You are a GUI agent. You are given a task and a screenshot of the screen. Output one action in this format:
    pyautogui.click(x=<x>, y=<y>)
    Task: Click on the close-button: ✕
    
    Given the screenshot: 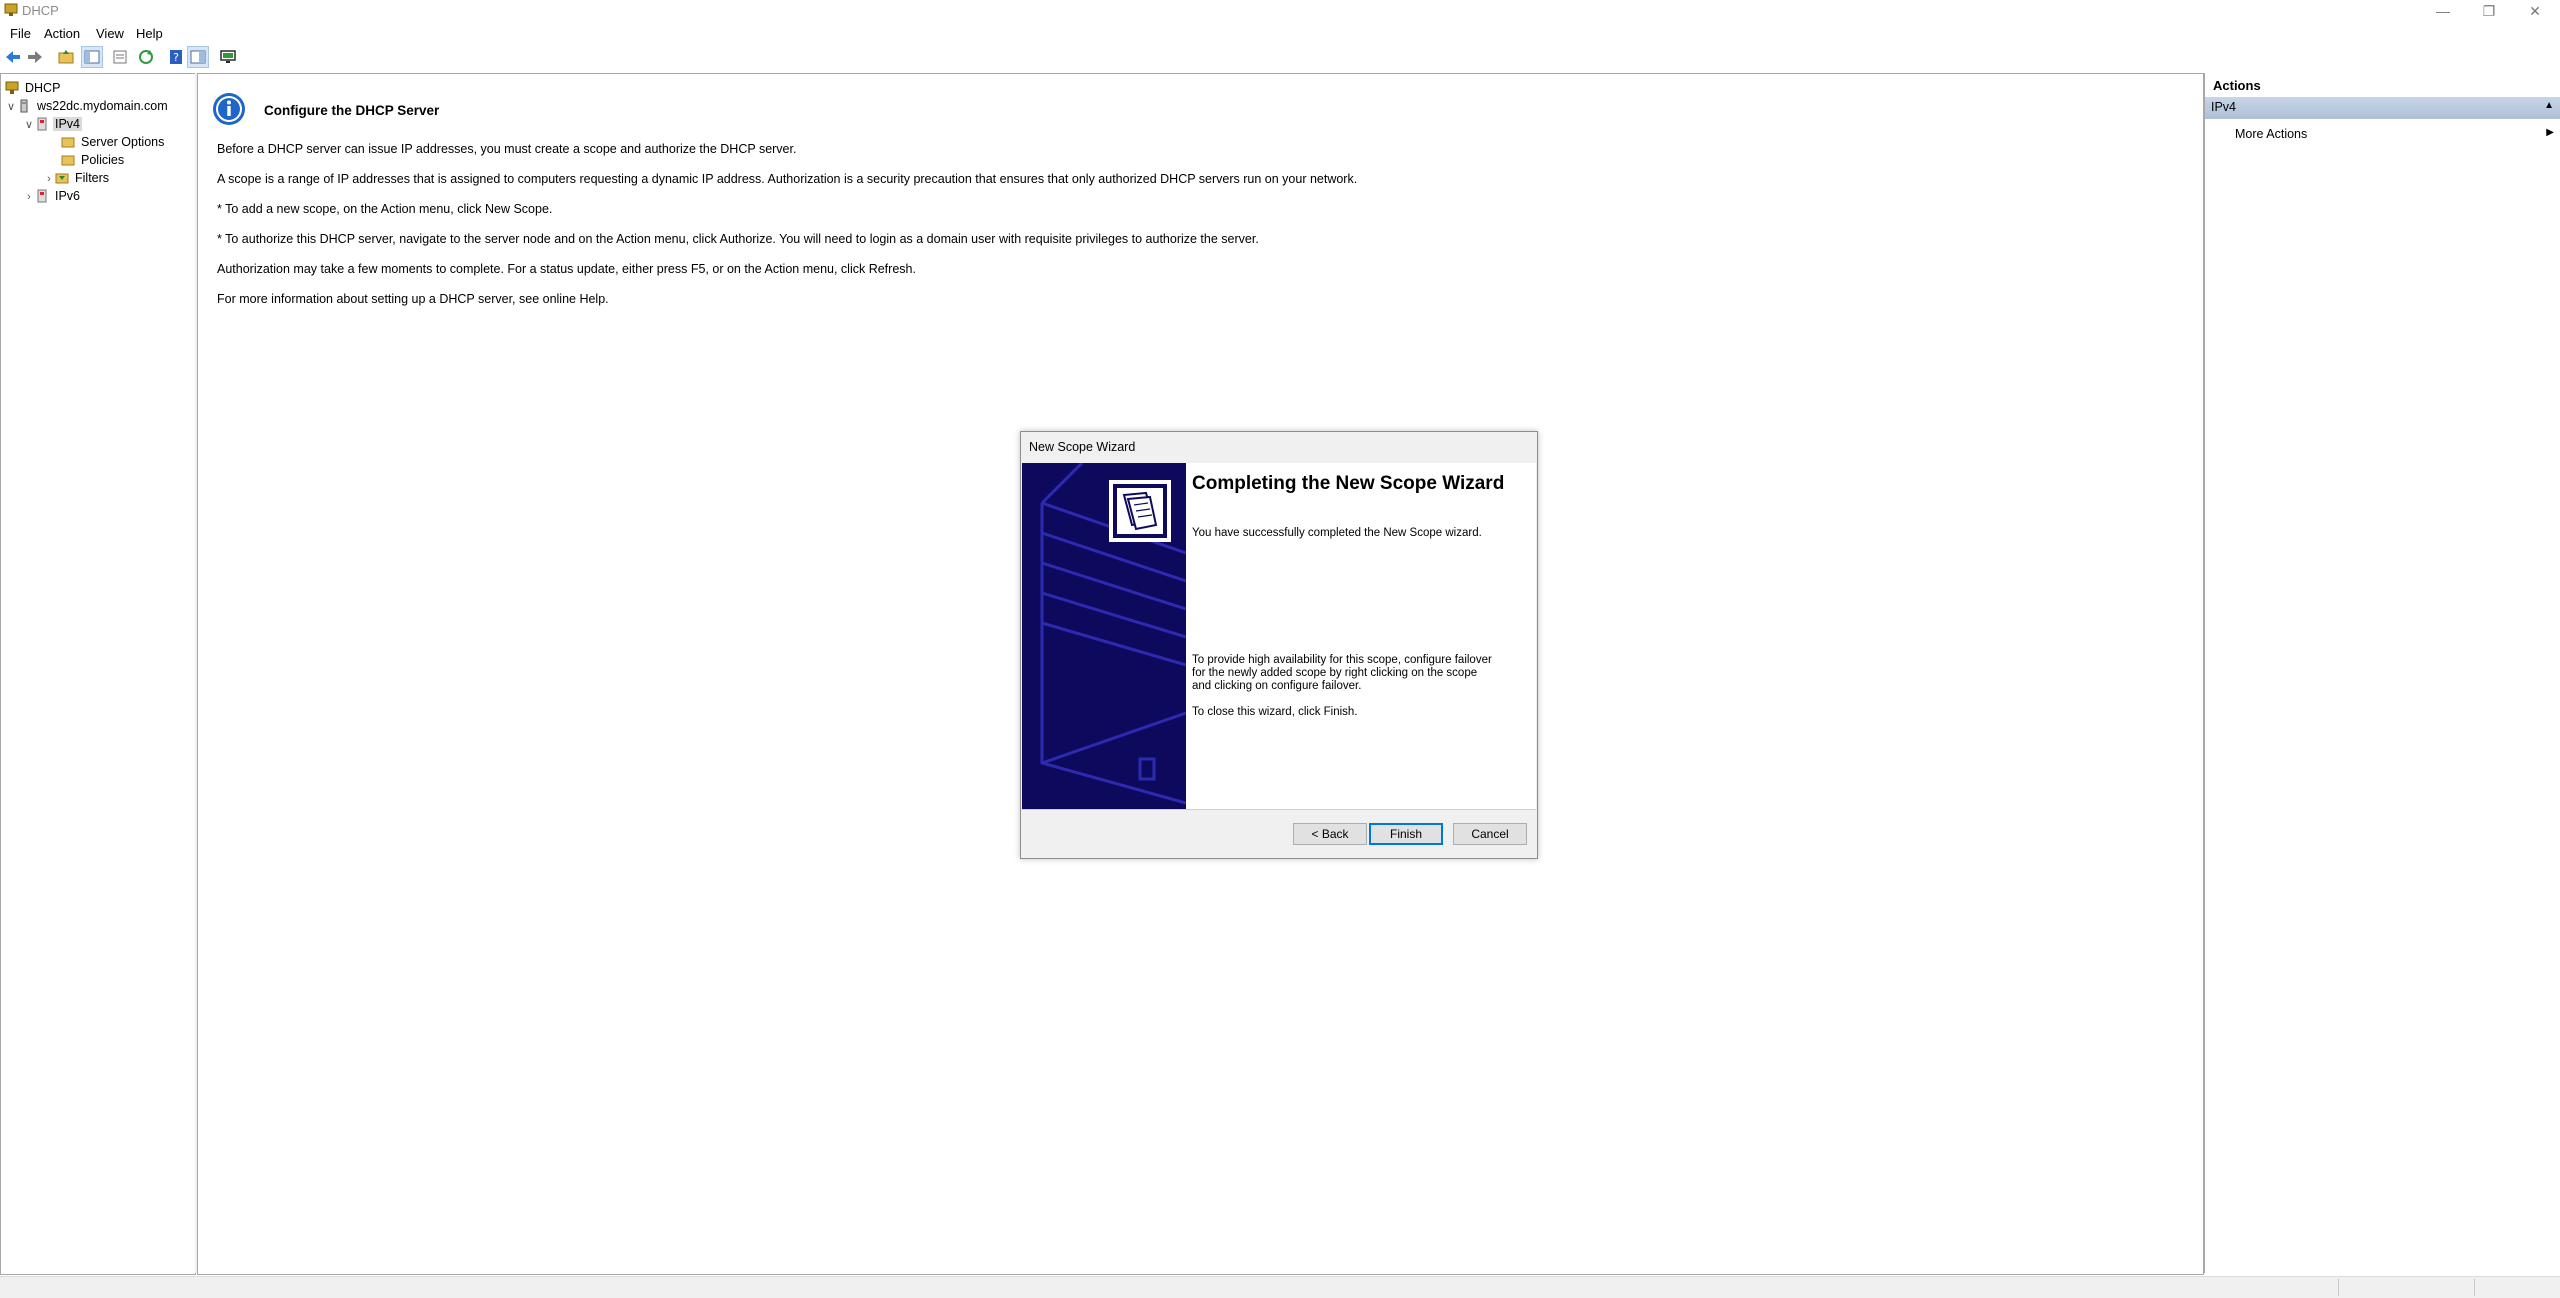 What is the action you would take?
    pyautogui.click(x=2535, y=11)
    